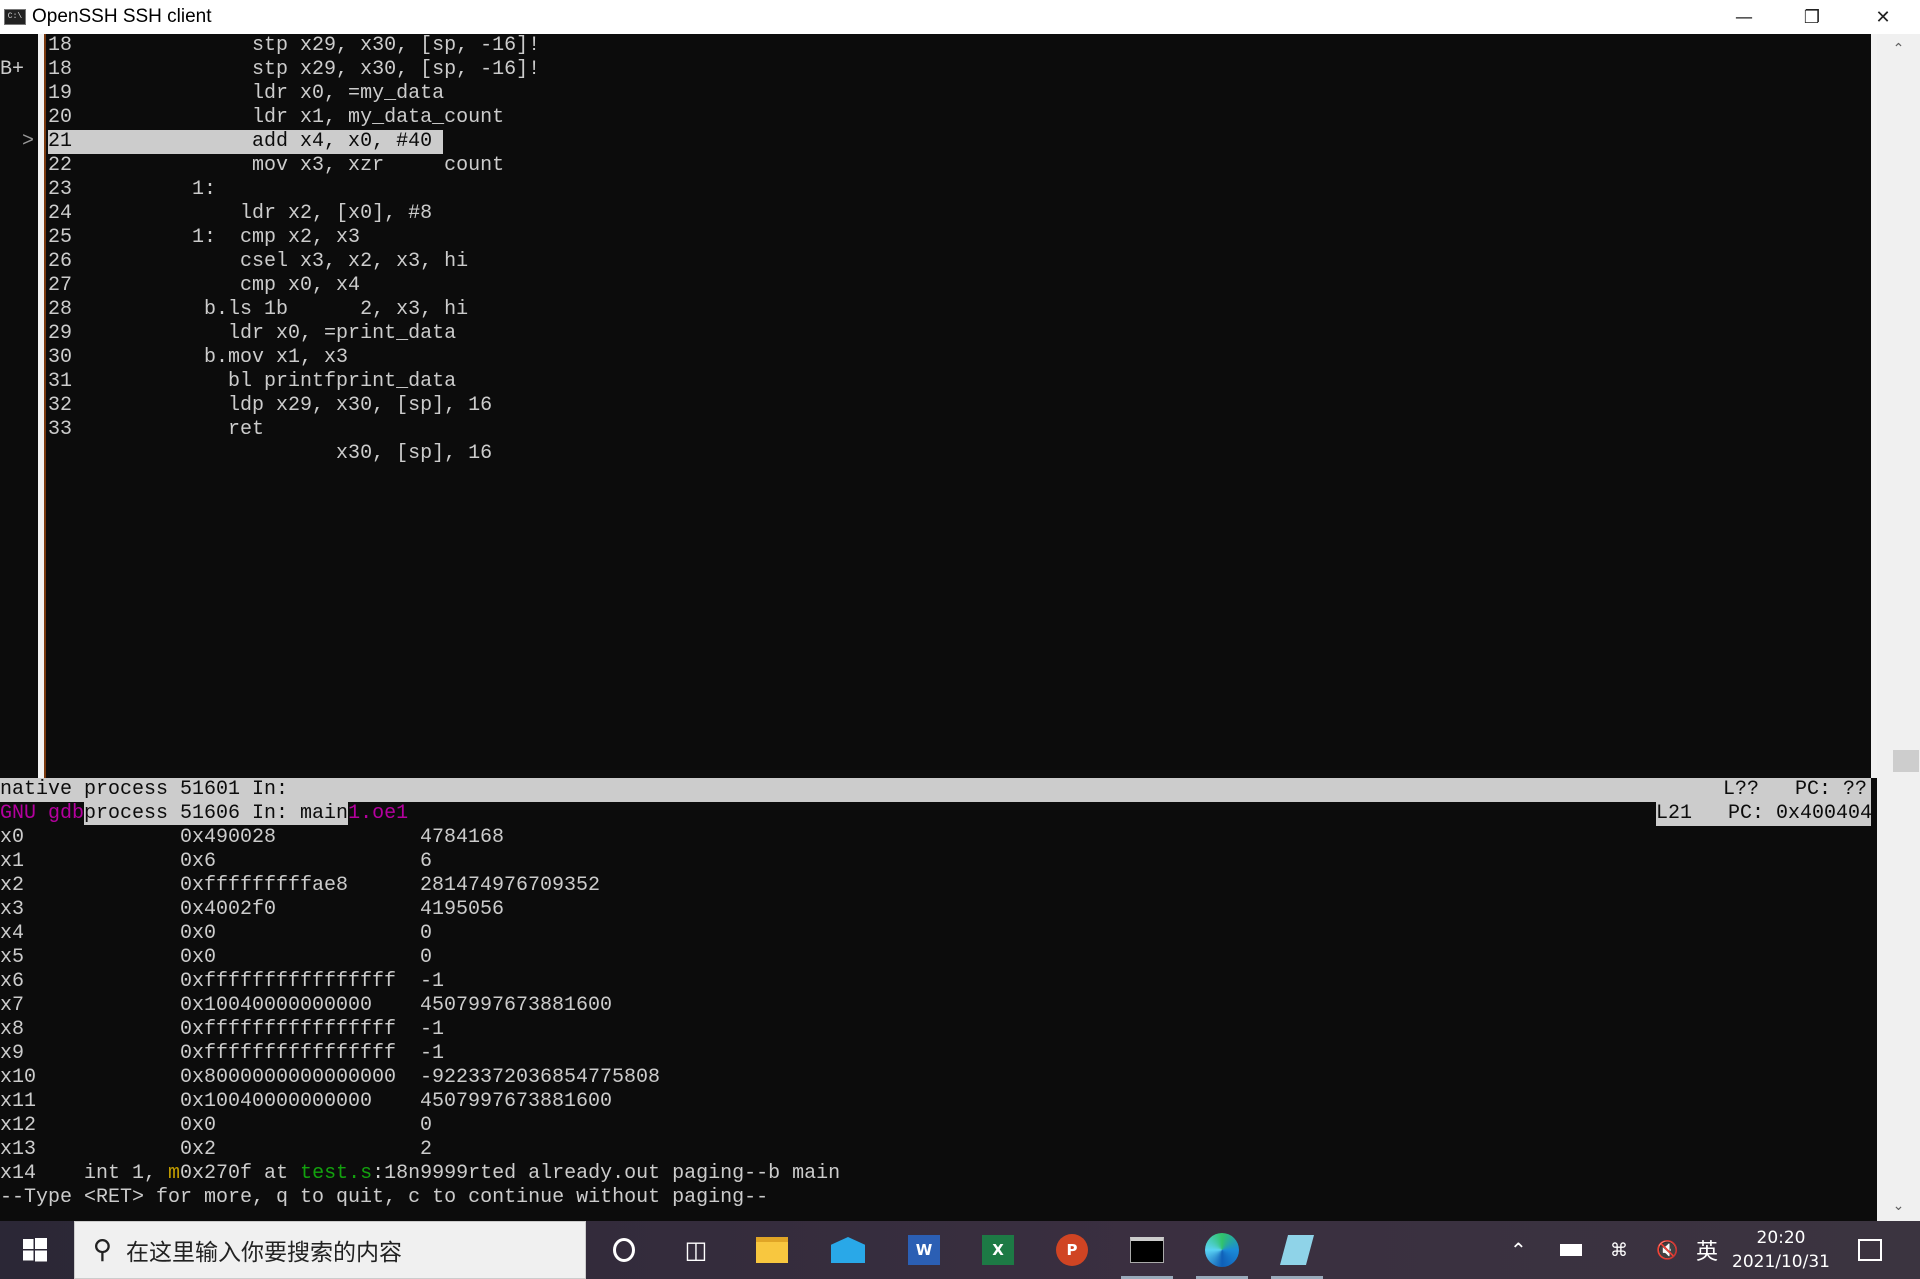 This screenshot has width=1920, height=1279. What do you see at coordinates (264, 381) in the screenshot?
I see `source-code: bl printfprint_data` at bounding box center [264, 381].